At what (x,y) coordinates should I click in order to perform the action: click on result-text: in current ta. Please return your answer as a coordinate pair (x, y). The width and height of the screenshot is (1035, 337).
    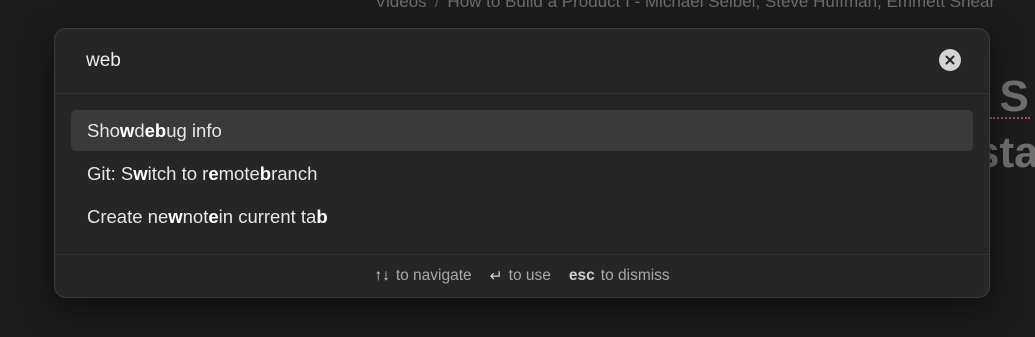
    Looking at the image, I should click on (267, 216).